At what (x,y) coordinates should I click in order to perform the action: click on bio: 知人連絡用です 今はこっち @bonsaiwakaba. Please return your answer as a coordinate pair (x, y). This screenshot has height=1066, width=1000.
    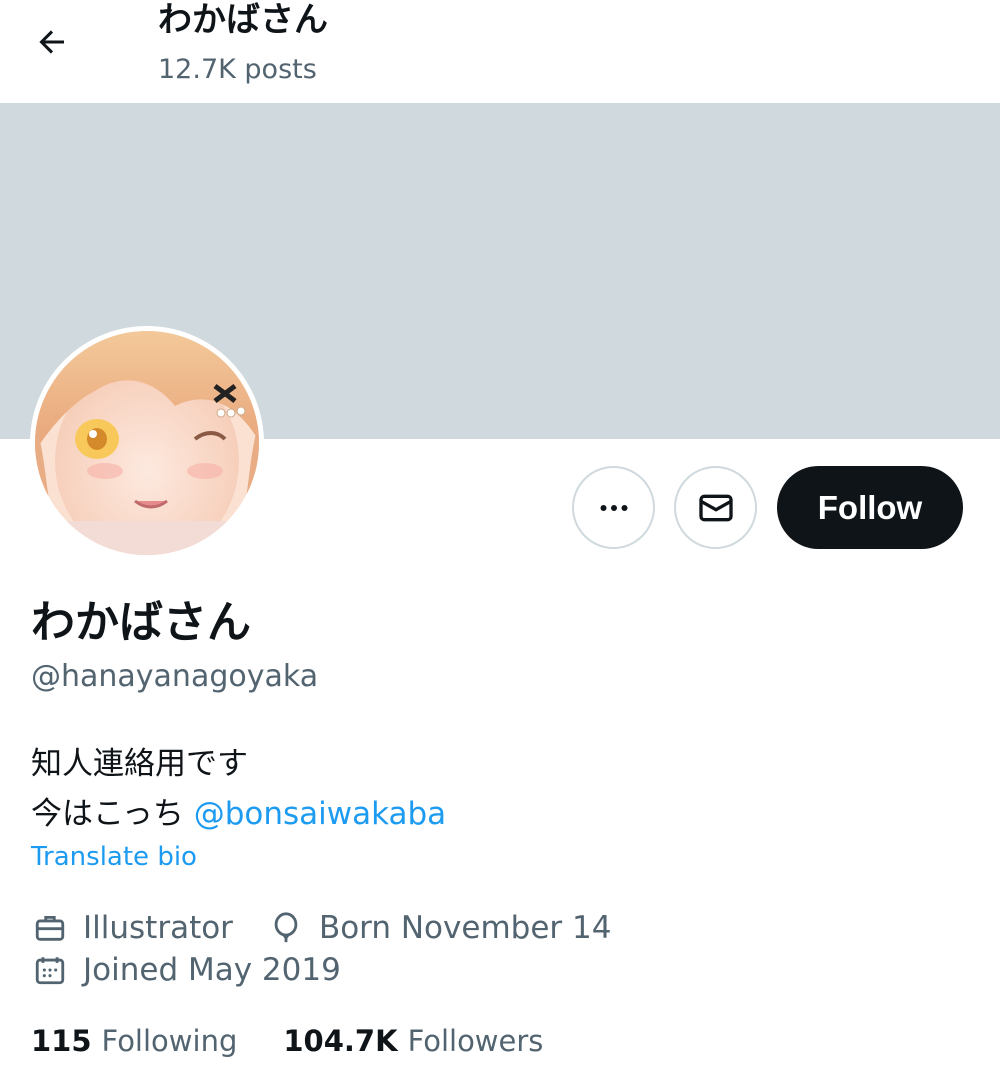
    Looking at the image, I should click on (238, 789).